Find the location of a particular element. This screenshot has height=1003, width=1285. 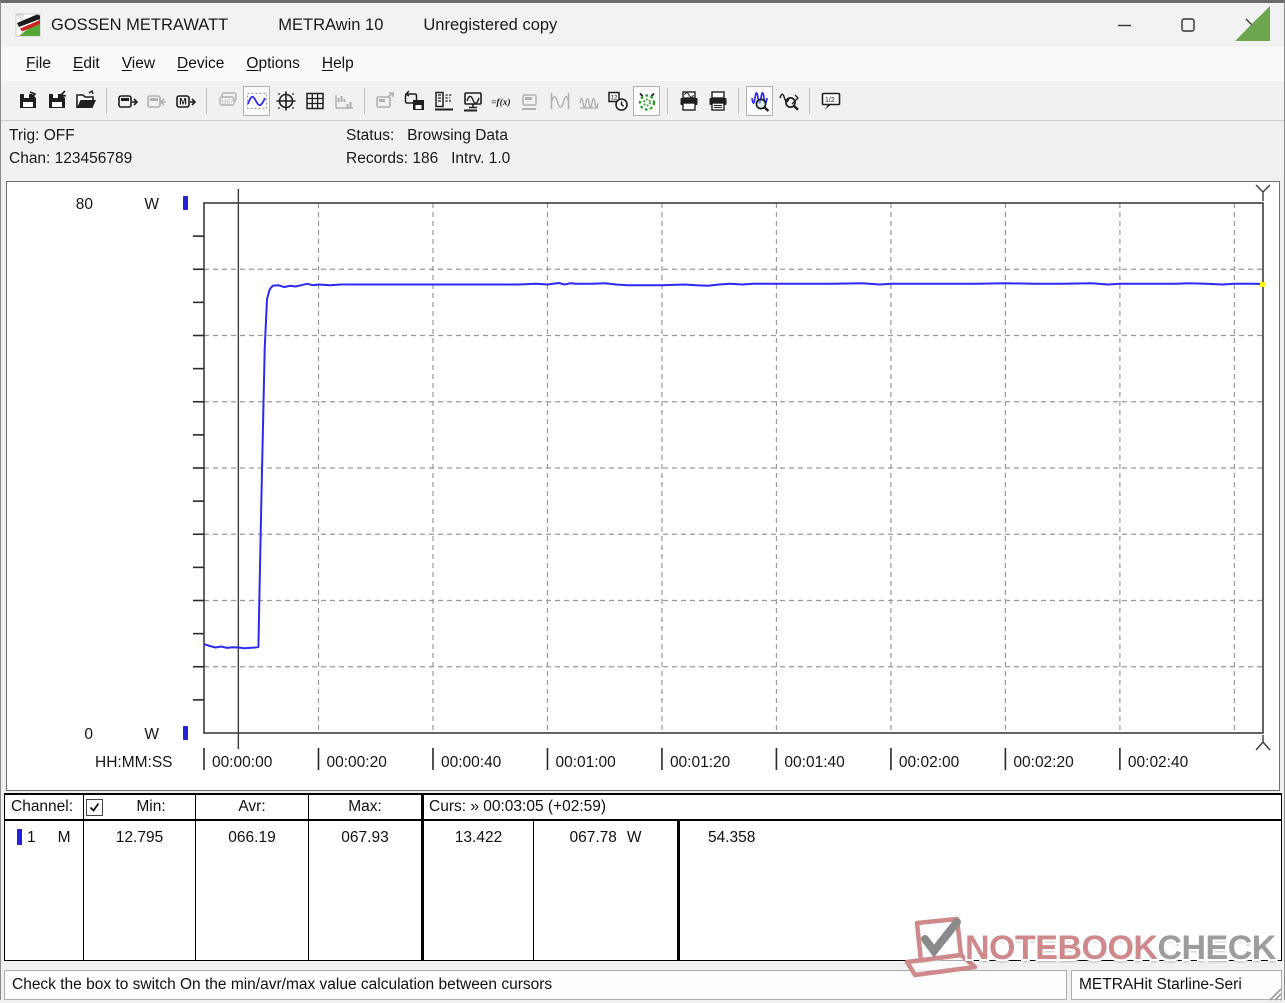

yt-chart-view-button is located at coordinates (256, 100).